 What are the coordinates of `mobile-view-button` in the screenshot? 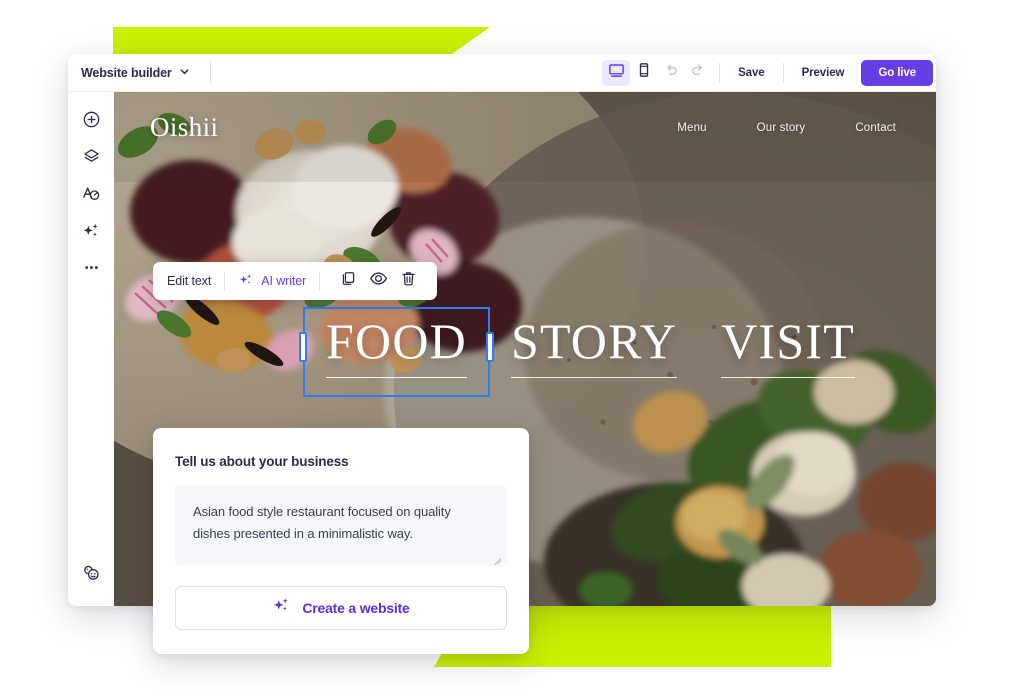 It's located at (644, 73).